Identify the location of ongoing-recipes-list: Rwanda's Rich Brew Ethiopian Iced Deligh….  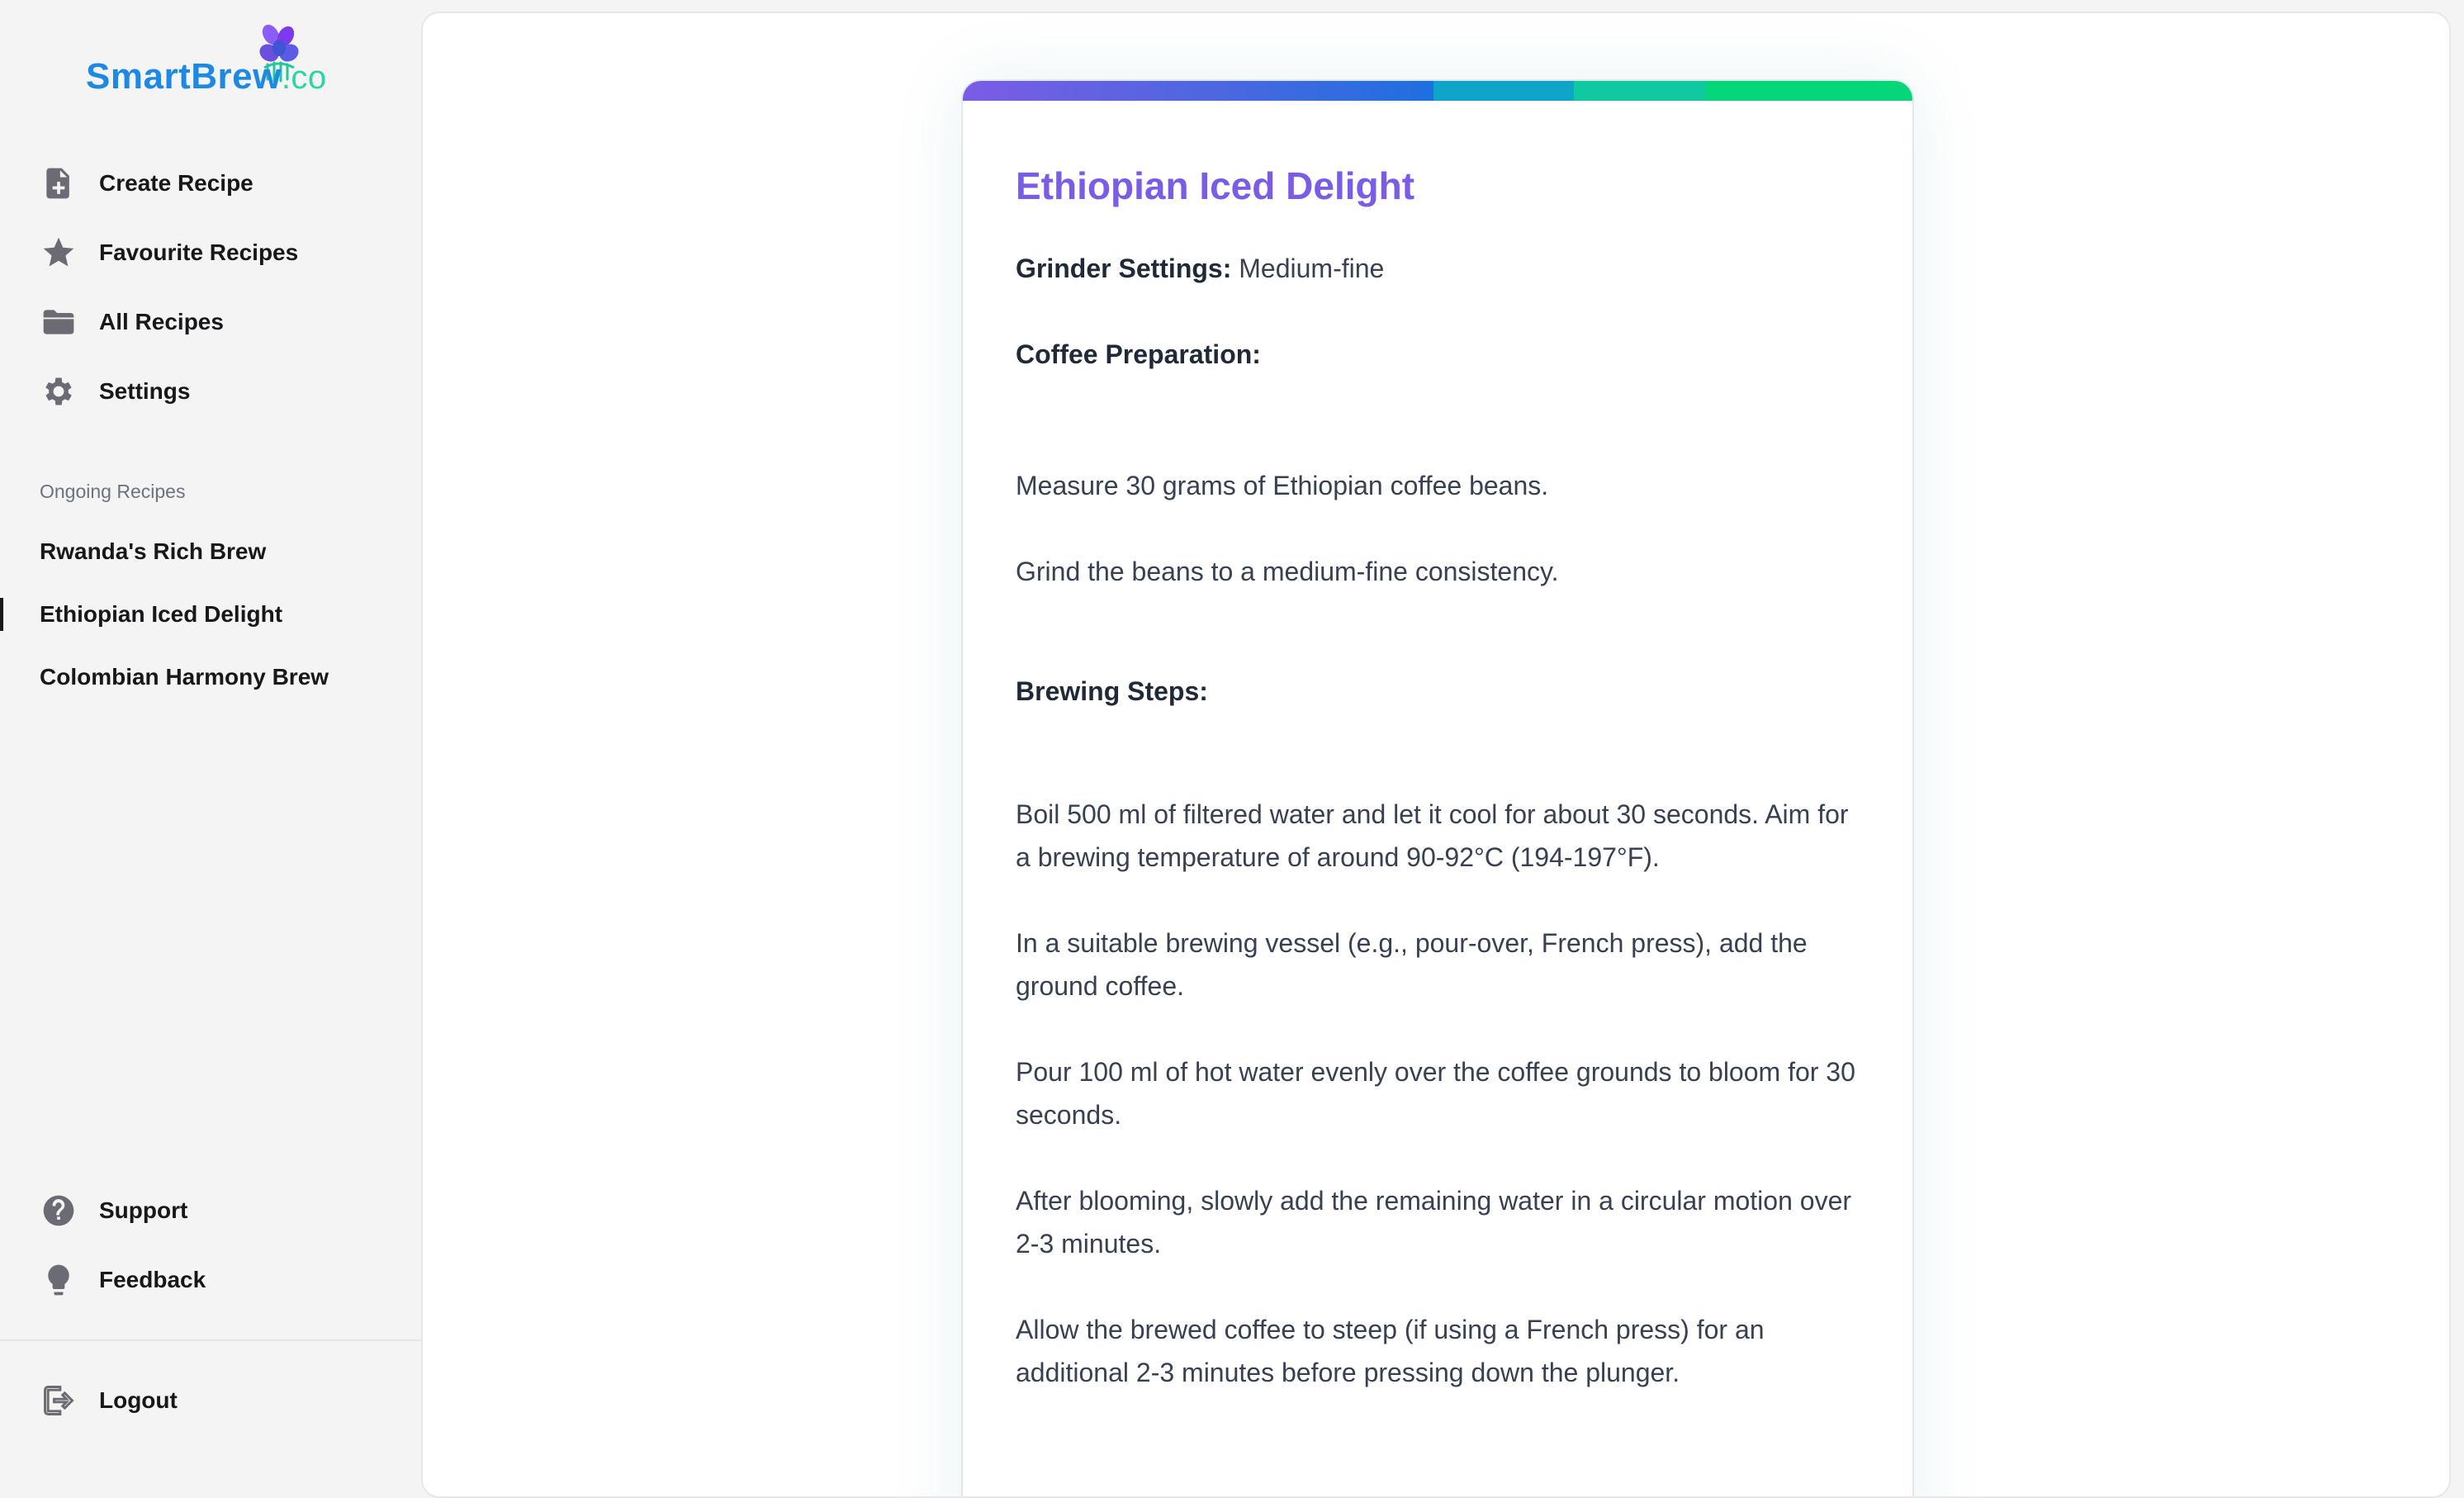
(211, 614).